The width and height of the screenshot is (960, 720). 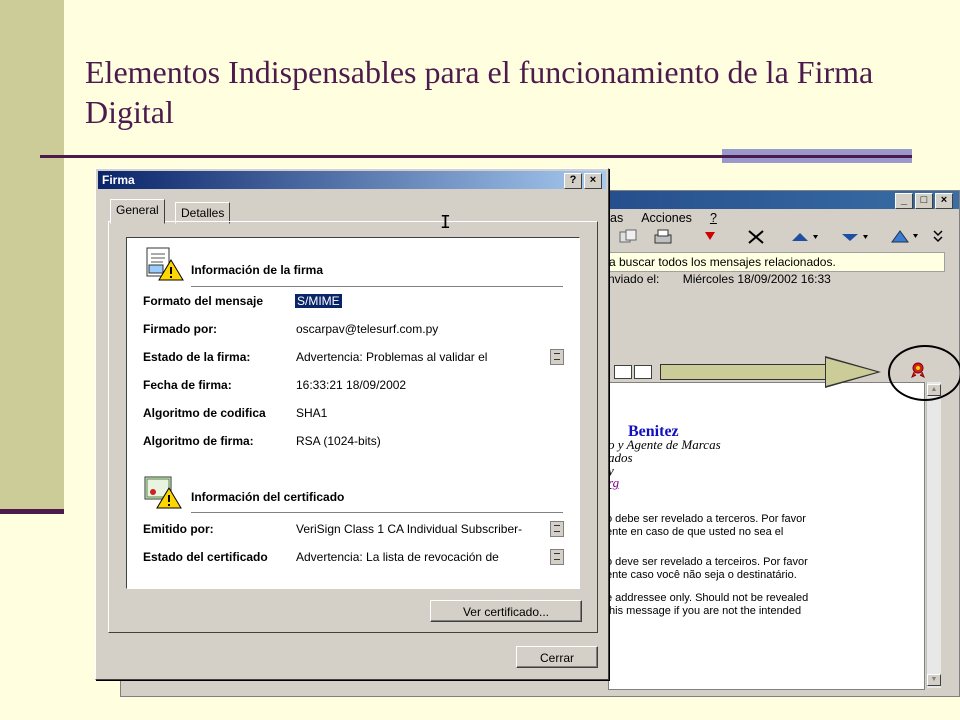 I want to click on copy-icon, so click(x=629, y=237).